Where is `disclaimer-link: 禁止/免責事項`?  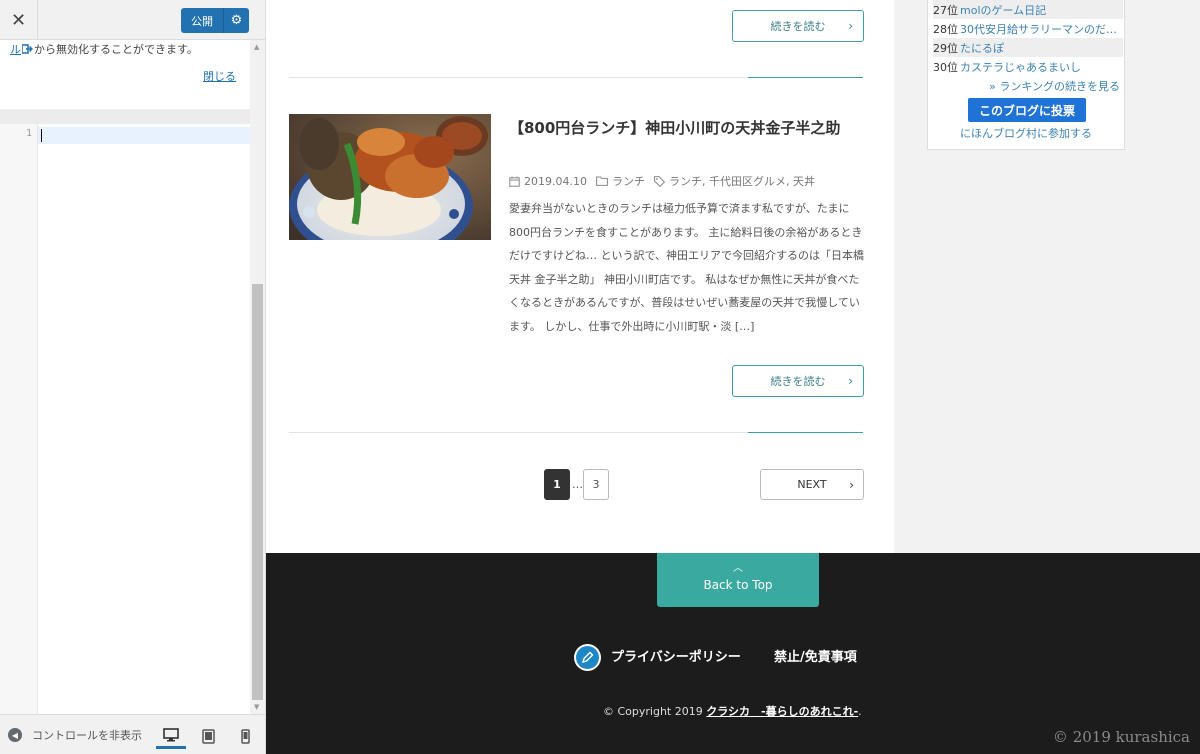
disclaimer-link: 禁止/免責事項 is located at coordinates (815, 655).